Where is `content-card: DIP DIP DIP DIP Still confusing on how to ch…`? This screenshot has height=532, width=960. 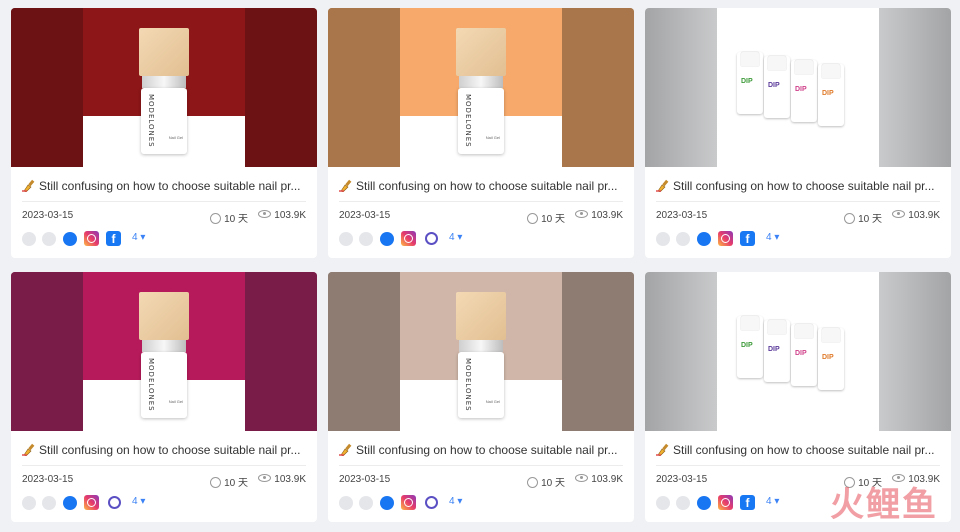 content-card: DIP DIP DIP DIP Still confusing on how to ch… is located at coordinates (798, 133).